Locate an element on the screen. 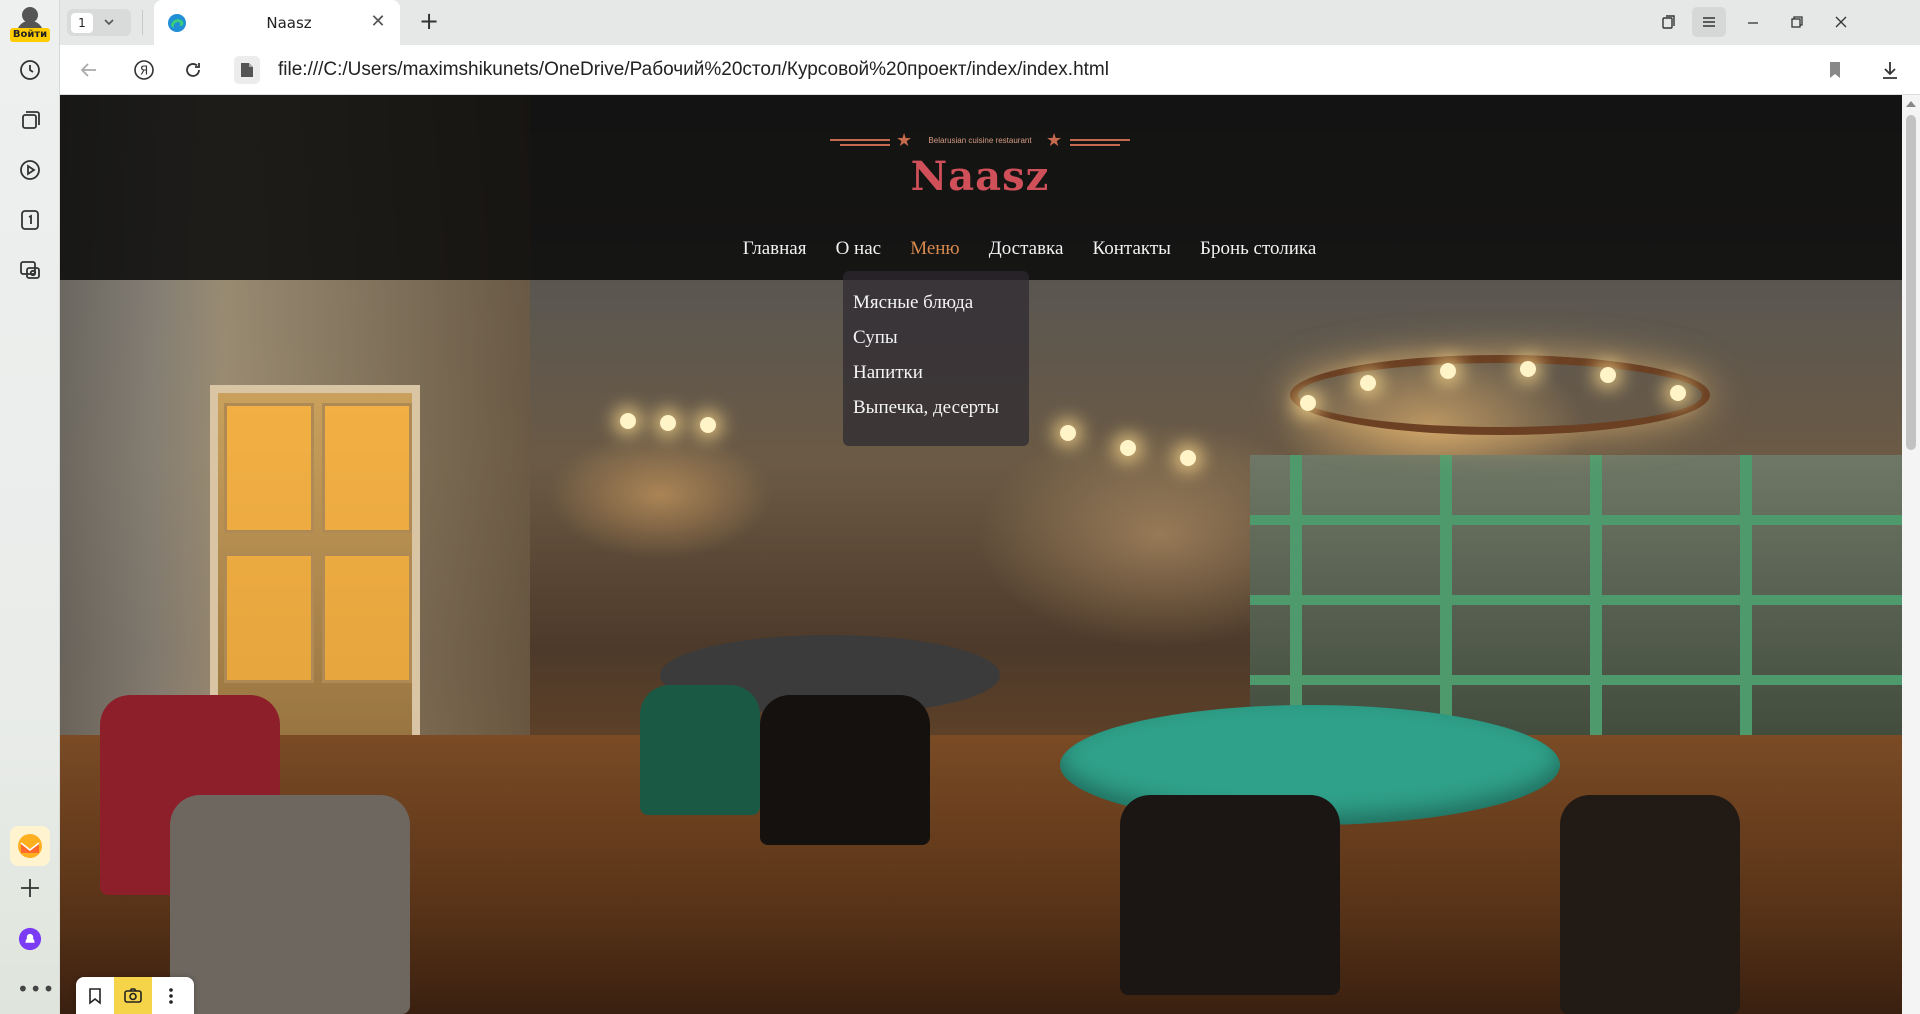 The width and height of the screenshot is (1920, 1014). floating-toolbar is located at coordinates (135, 995).